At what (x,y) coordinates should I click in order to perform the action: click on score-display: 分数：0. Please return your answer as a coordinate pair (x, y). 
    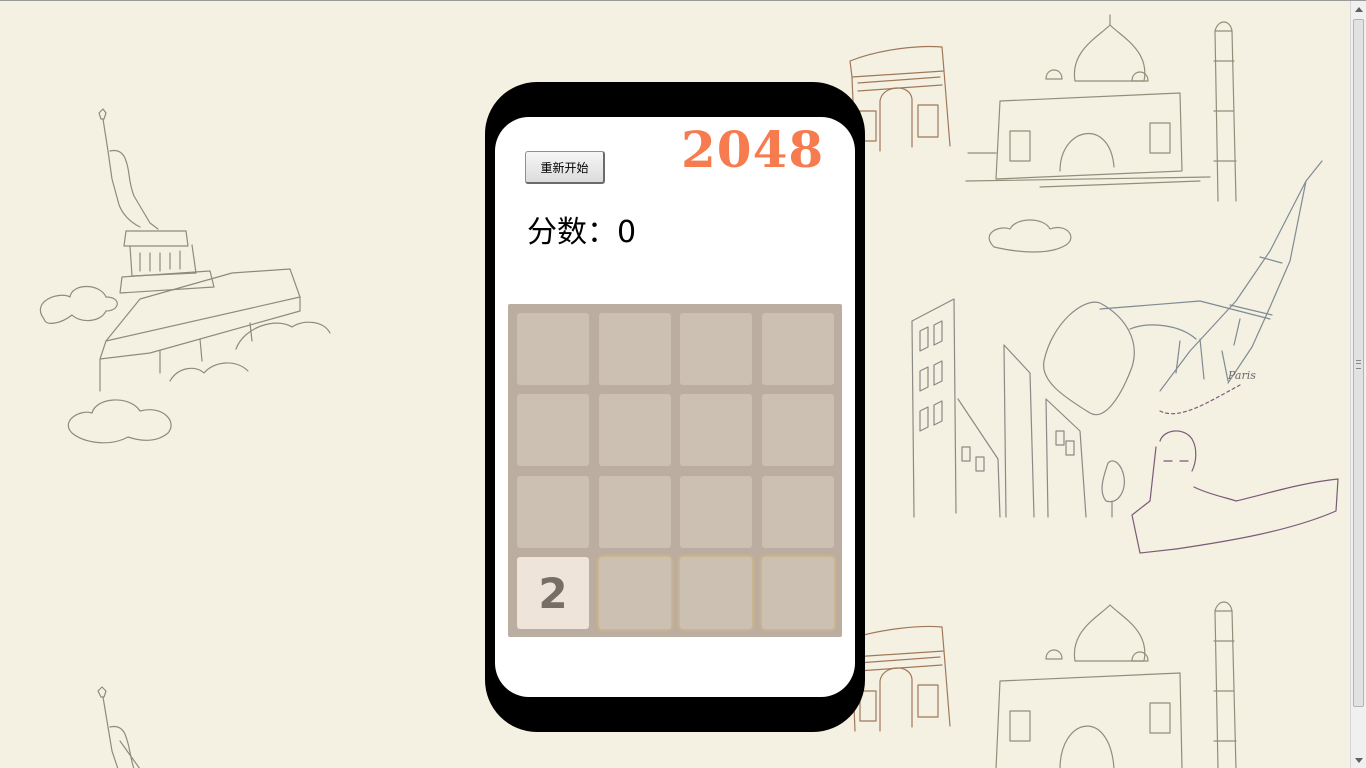
    Looking at the image, I should click on (581, 233).